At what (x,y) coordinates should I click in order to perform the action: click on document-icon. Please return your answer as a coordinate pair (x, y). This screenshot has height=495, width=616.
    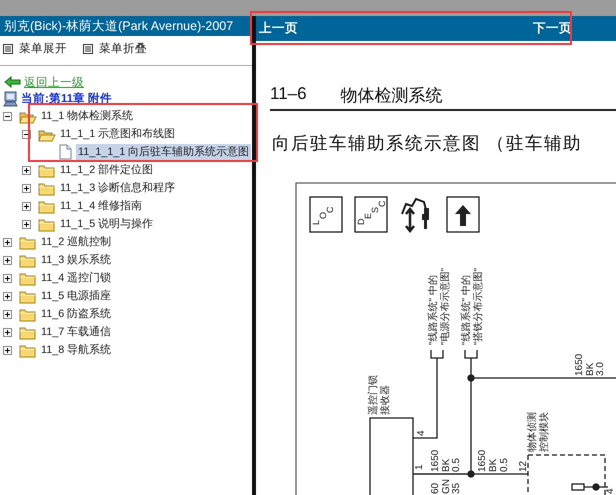
    Looking at the image, I should click on (65, 152).